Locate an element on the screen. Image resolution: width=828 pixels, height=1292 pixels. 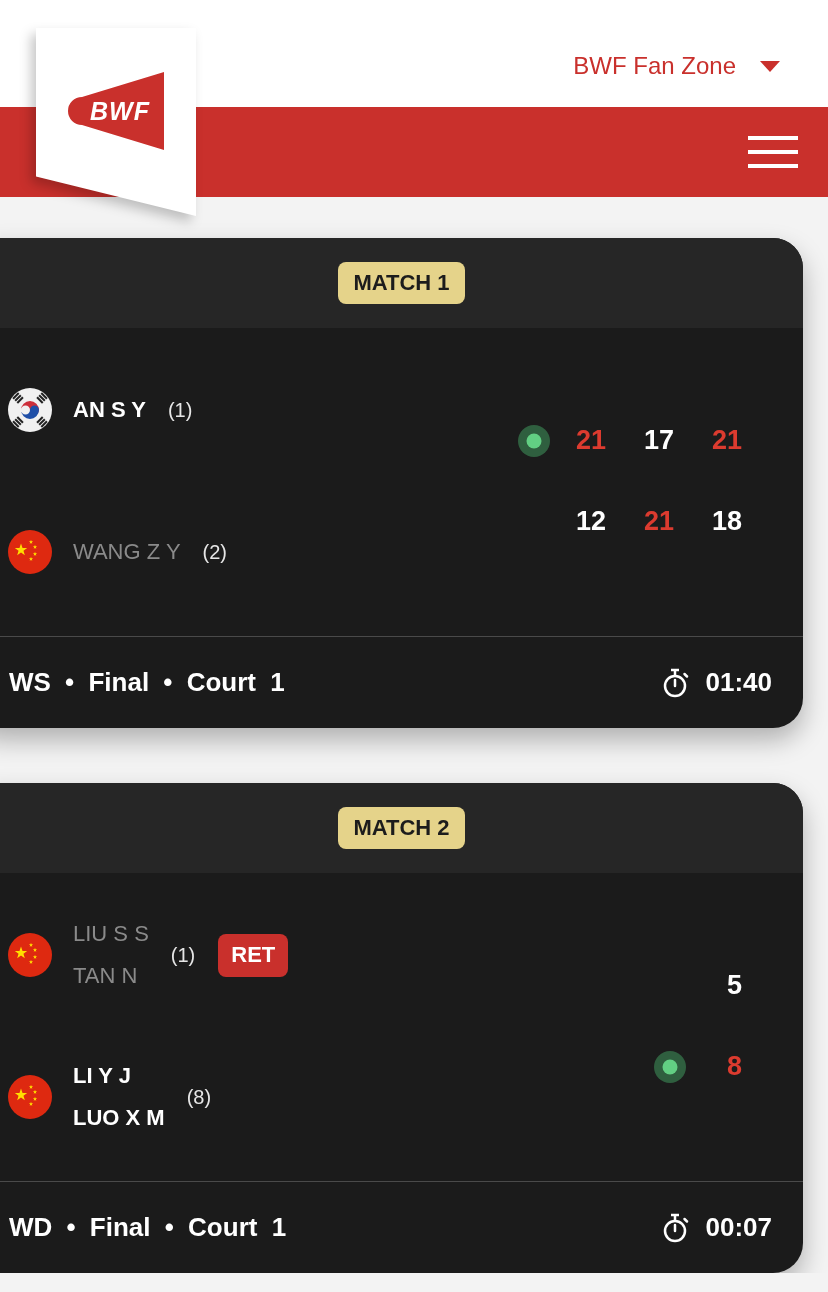
match-badge: MATCH 2 is located at coordinates (401, 828).